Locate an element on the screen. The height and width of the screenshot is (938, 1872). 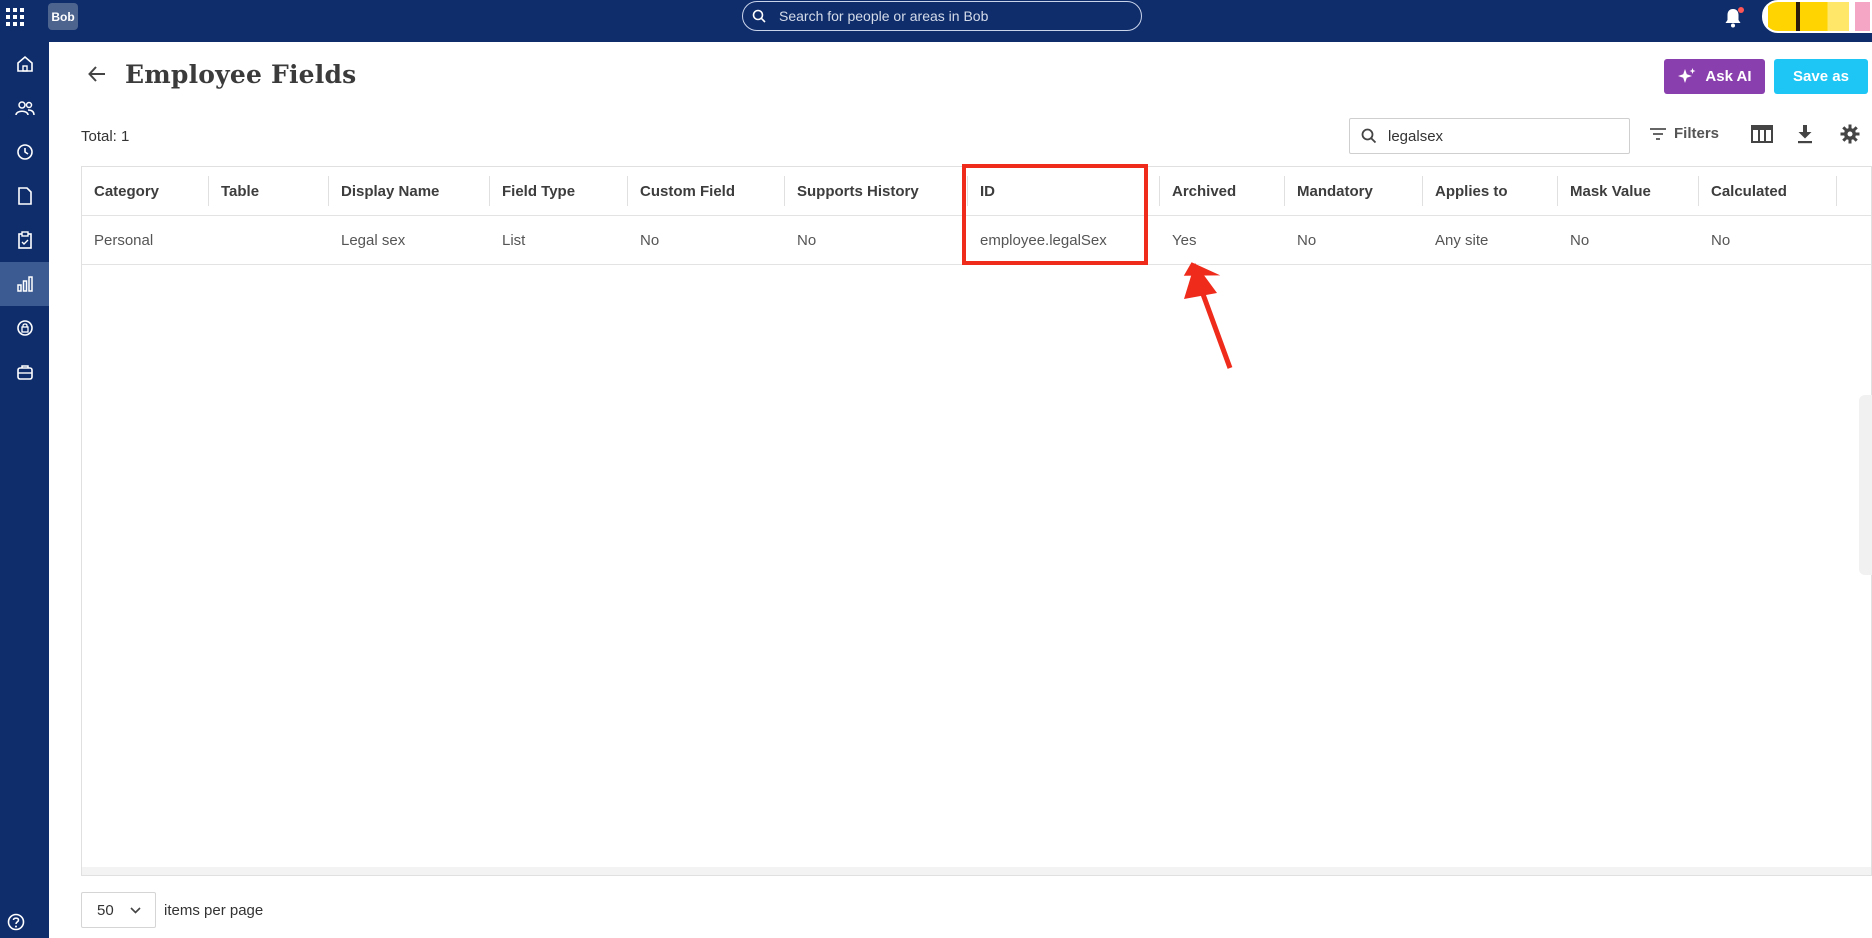
filter-icon is located at coordinates (1658, 133).